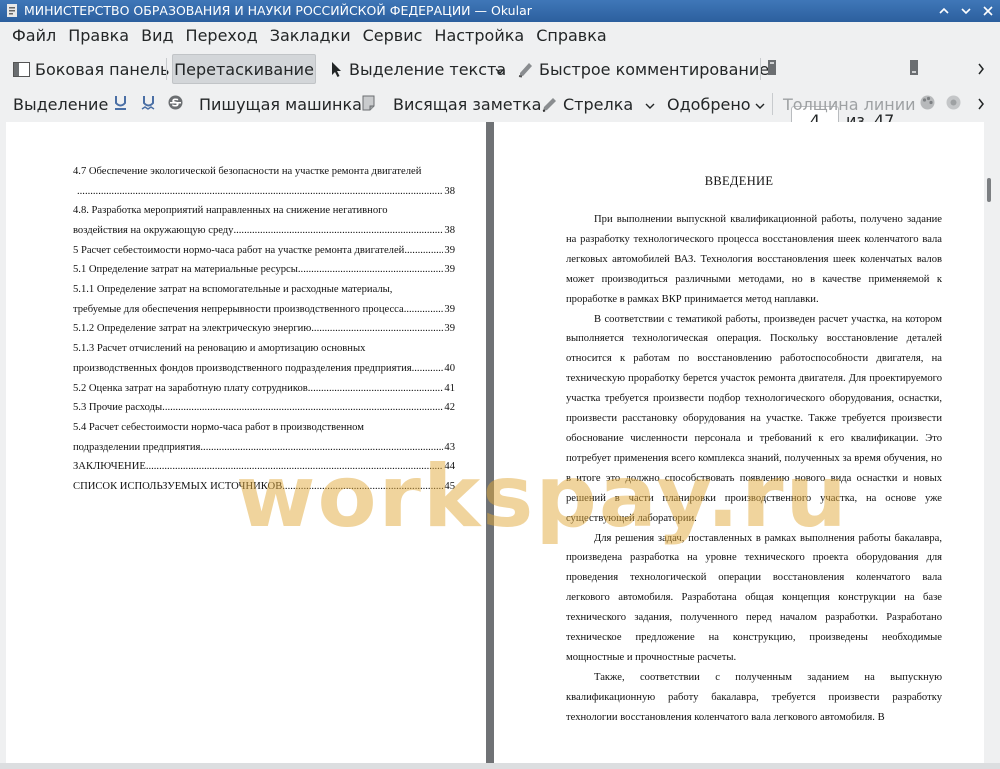 The width and height of the screenshot is (1000, 769). I want to click on drag-mode-button: Перетаскивание, so click(244, 69).